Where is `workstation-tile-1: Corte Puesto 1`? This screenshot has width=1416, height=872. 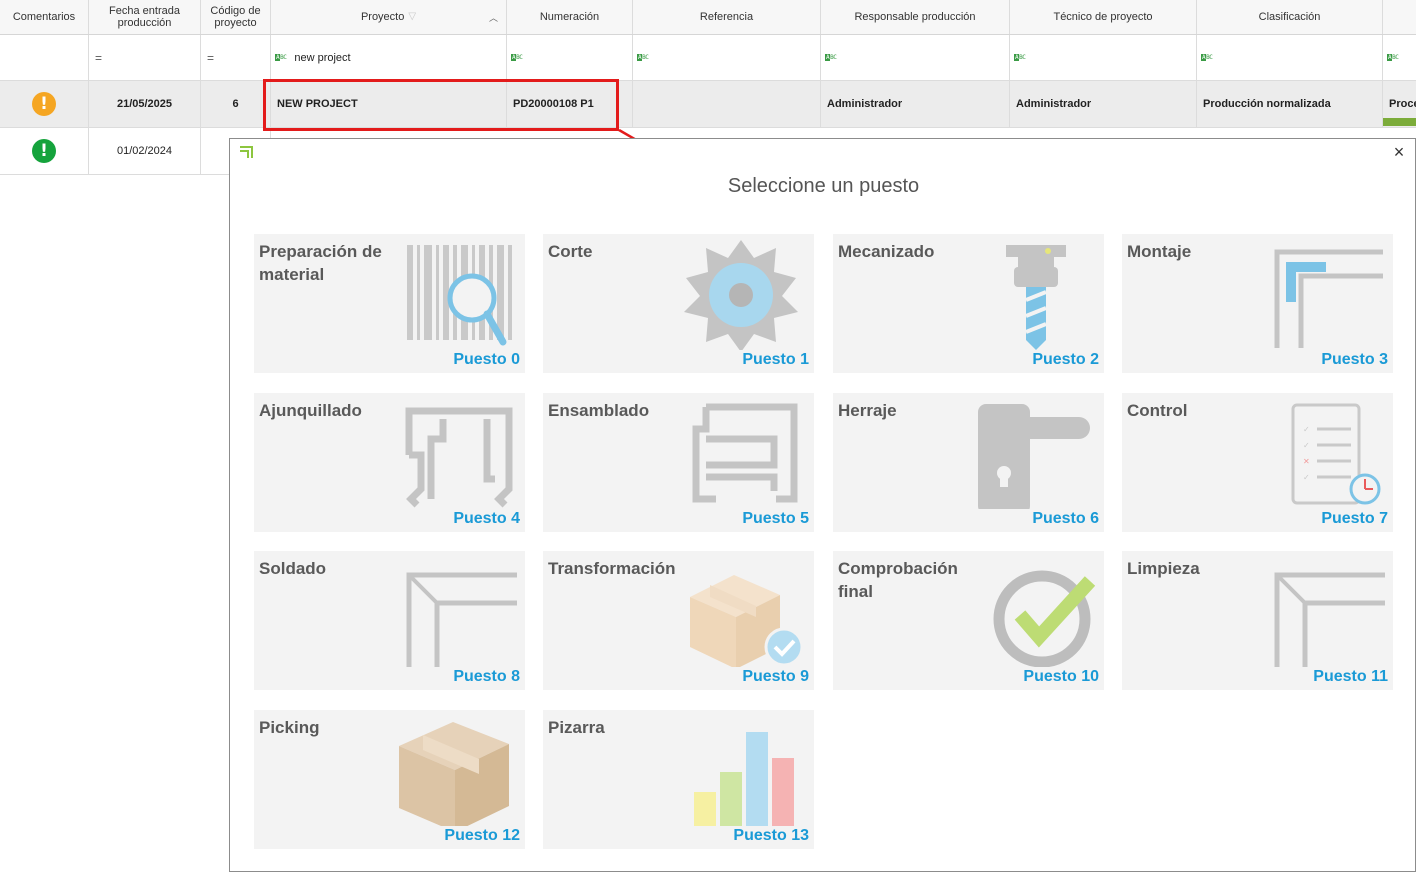 workstation-tile-1: Corte Puesto 1 is located at coordinates (678, 303).